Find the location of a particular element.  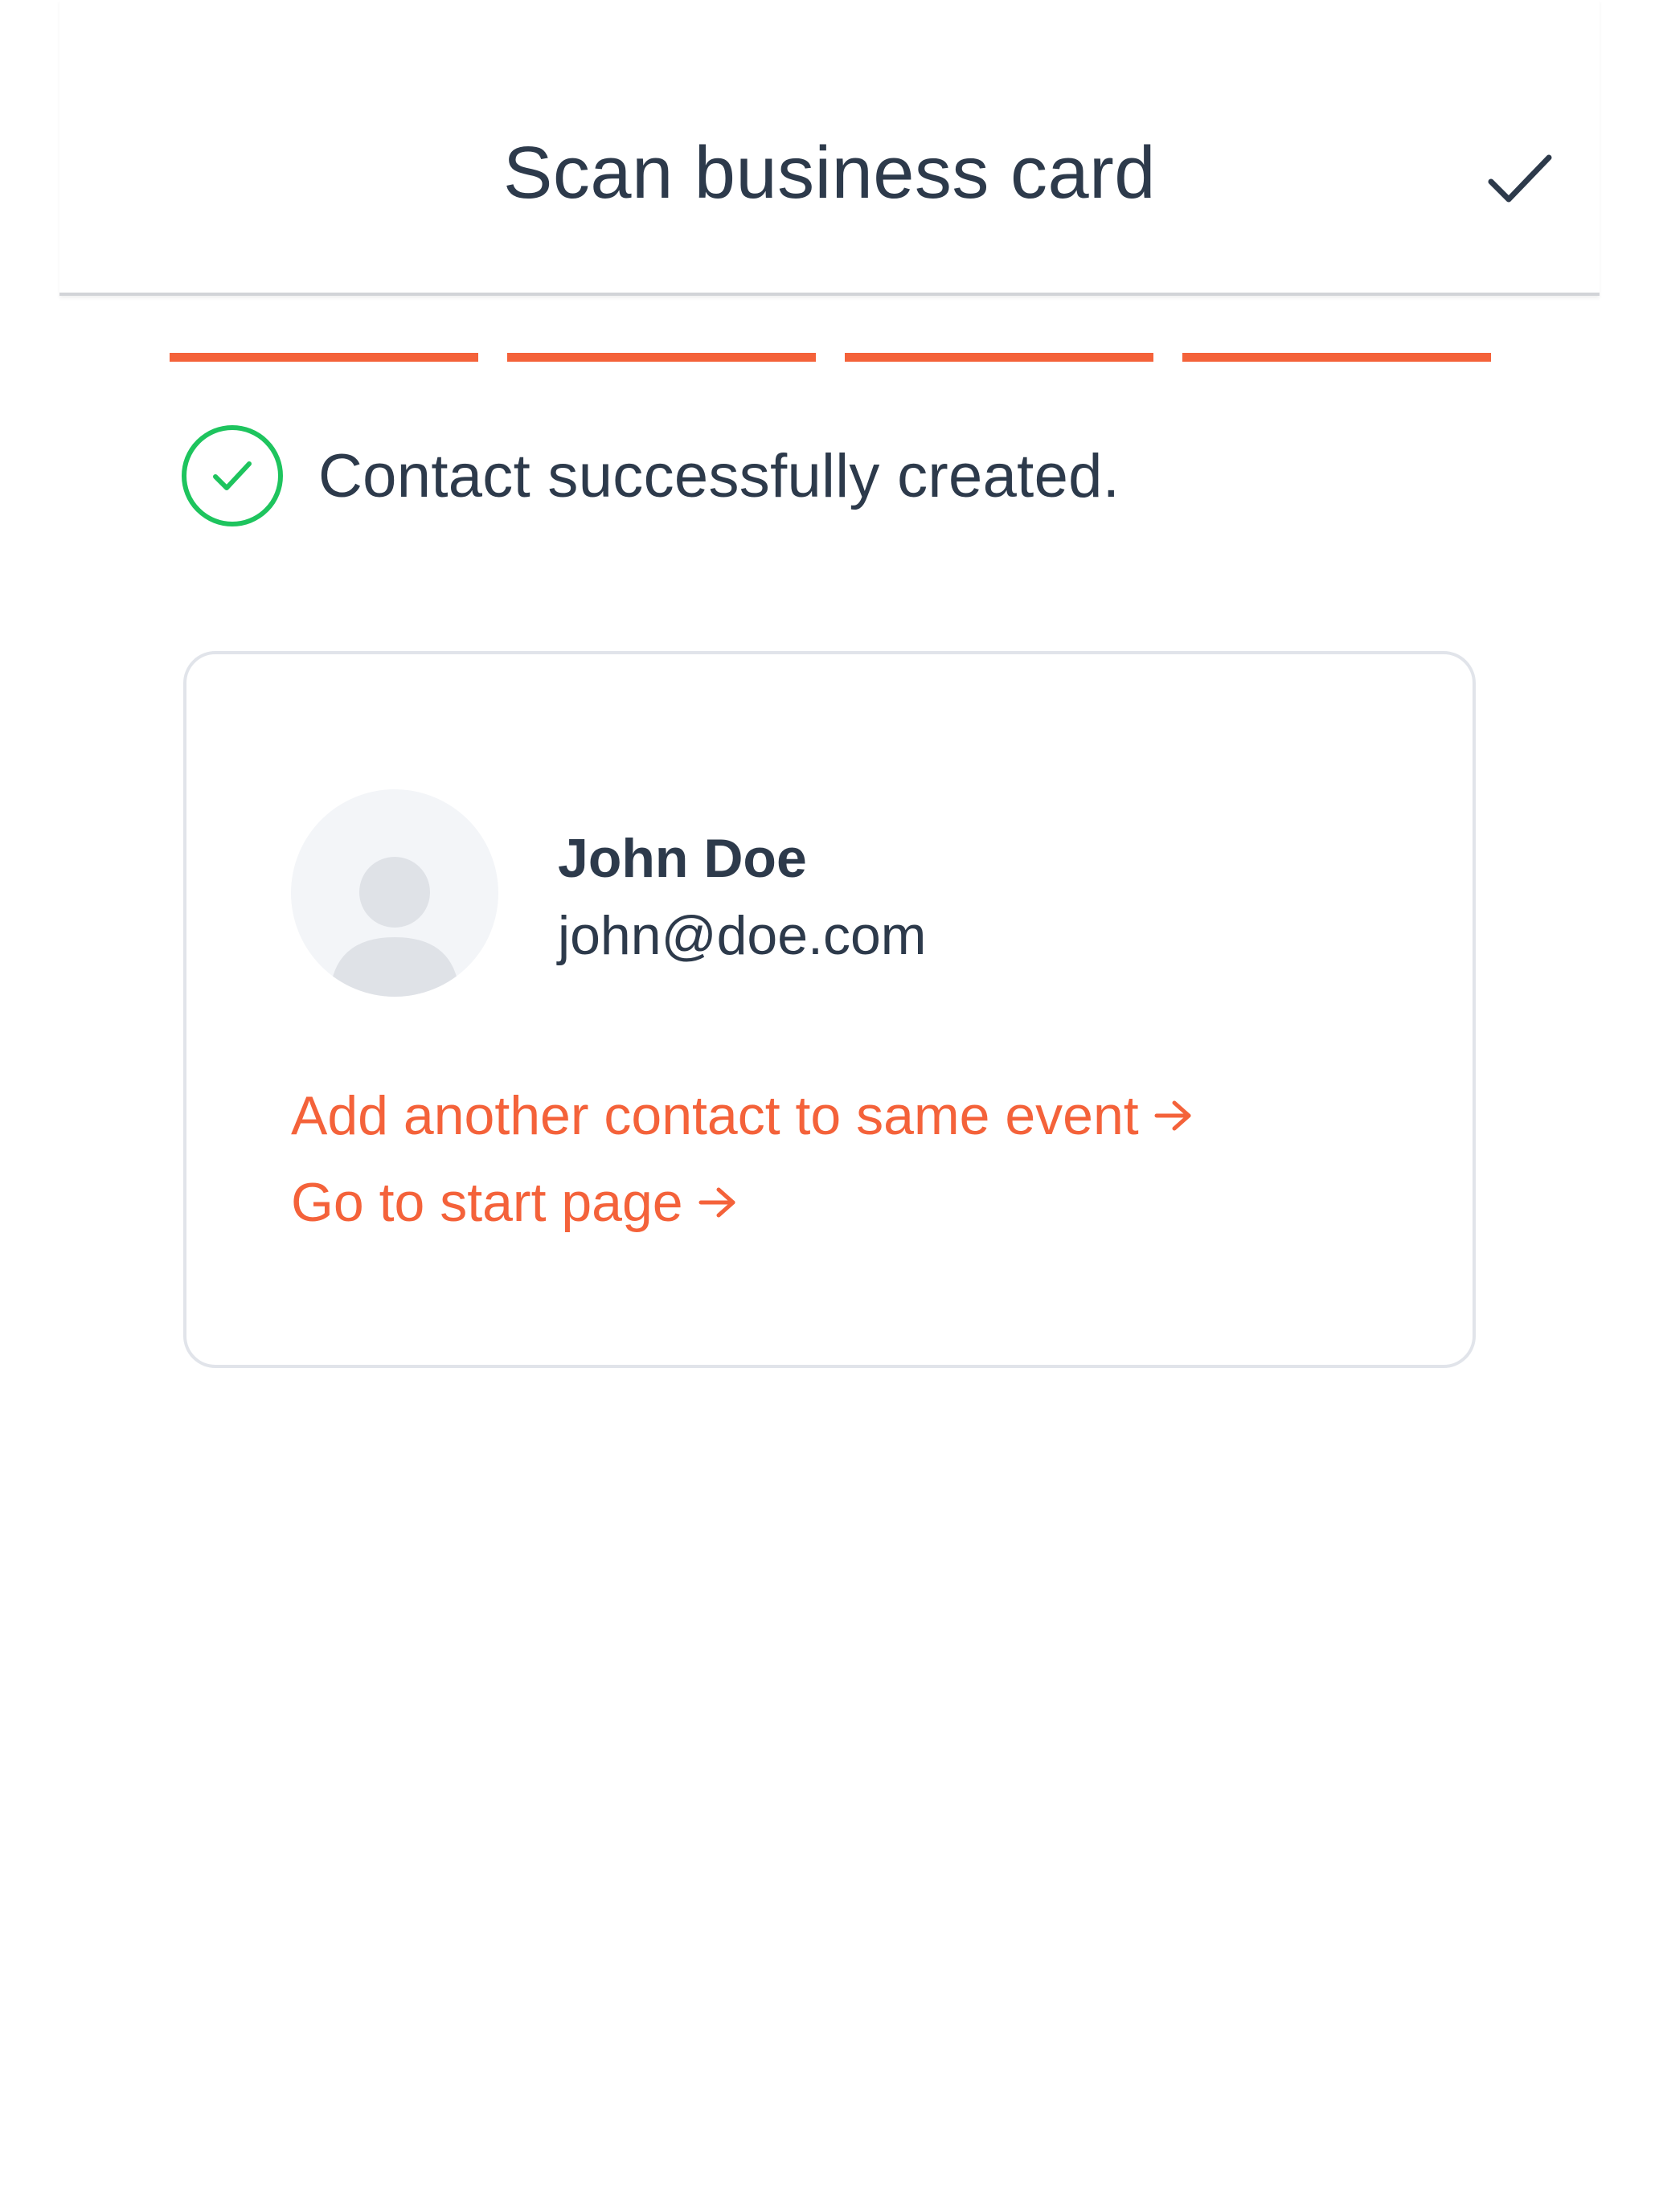

avatar is located at coordinates (394, 893).